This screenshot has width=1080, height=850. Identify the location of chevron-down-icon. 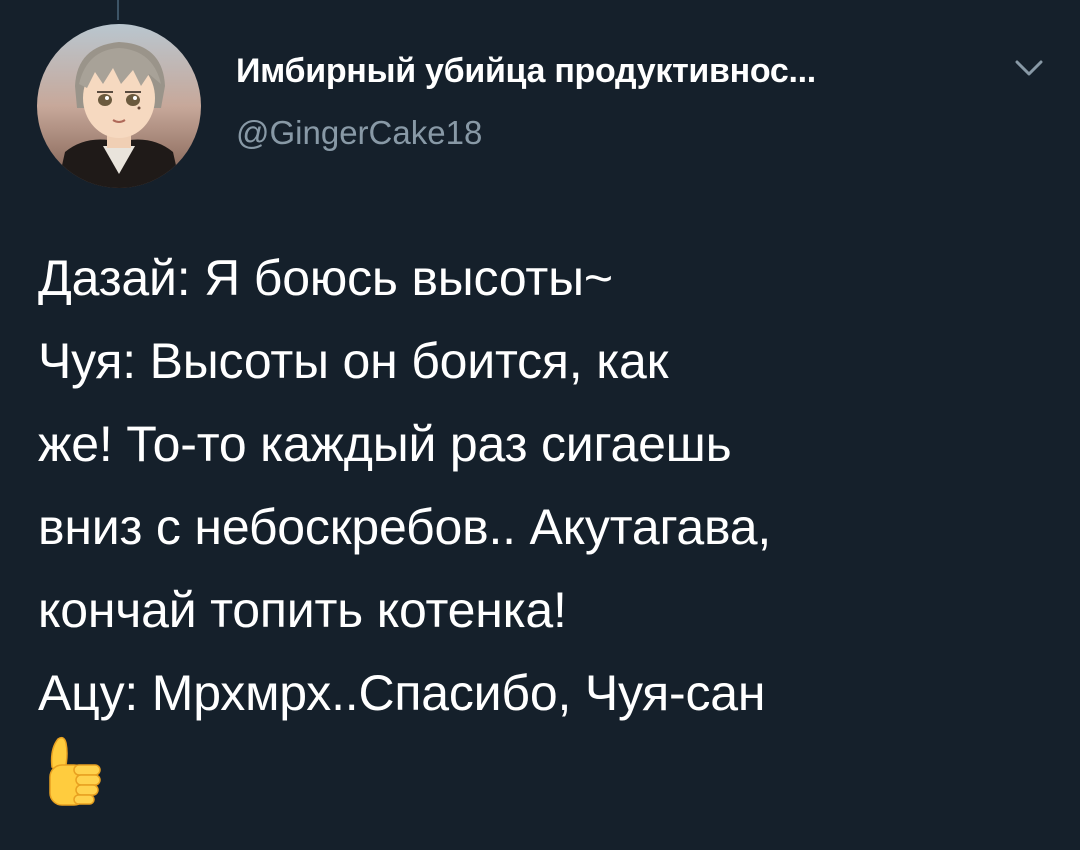
(1029, 68).